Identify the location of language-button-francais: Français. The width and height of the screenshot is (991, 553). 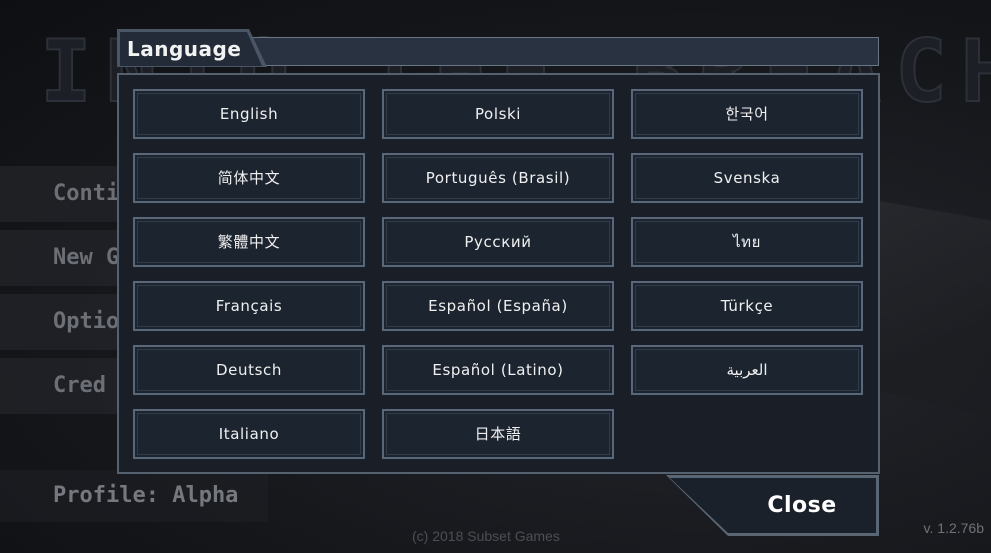
(249, 306).